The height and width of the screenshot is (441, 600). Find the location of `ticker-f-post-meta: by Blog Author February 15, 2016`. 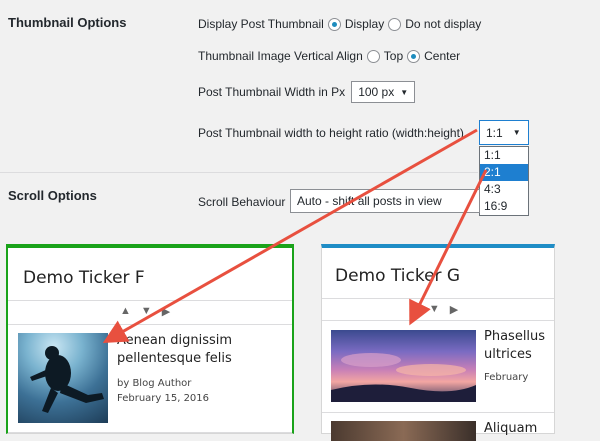

ticker-f-post-meta: by Blog Author February 15, 2016 is located at coordinates (163, 391).